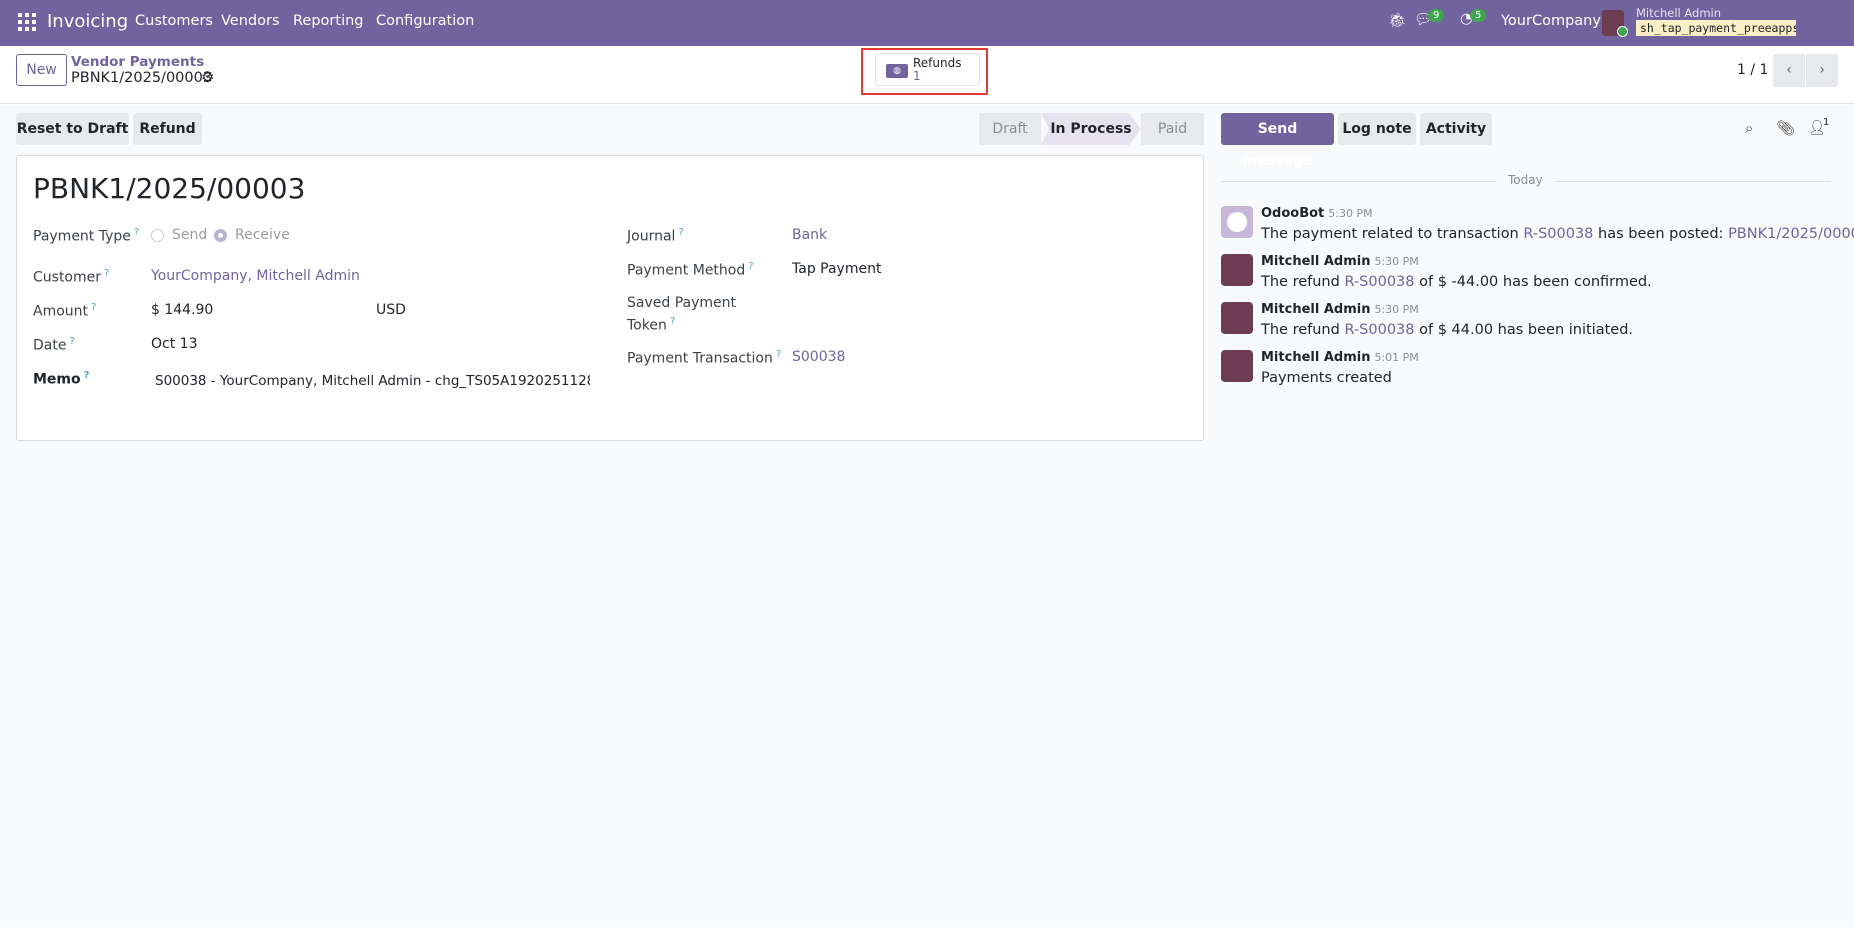 This screenshot has height=927, width=1854. What do you see at coordinates (1010, 129) in the screenshot?
I see `status-draft: Draft` at bounding box center [1010, 129].